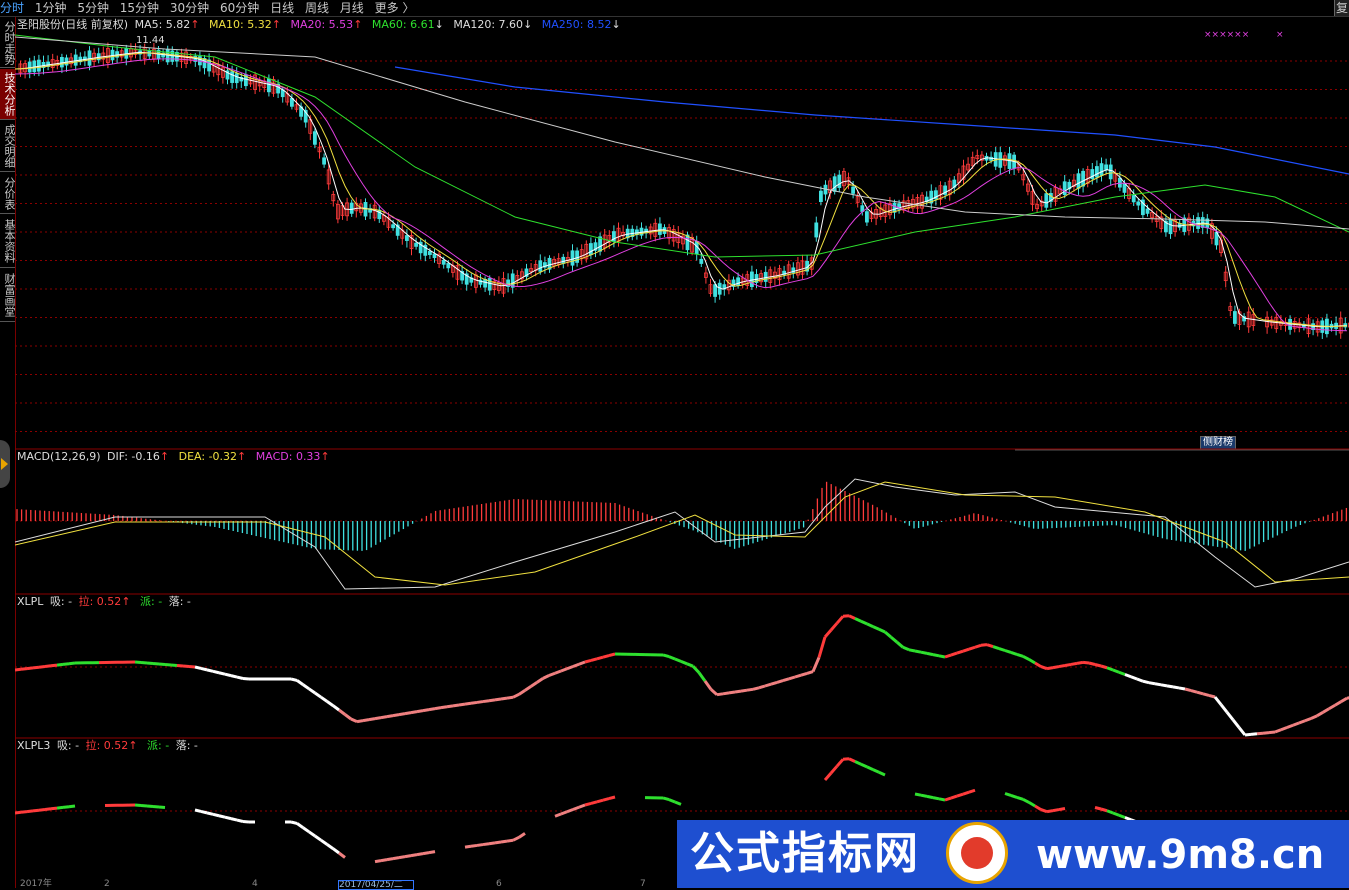 Image resolution: width=1349 pixels, height=890 pixels. Describe the element at coordinates (7, 43) in the screenshot. I see `sidebar-tab-fenshi: 分时走势` at that location.